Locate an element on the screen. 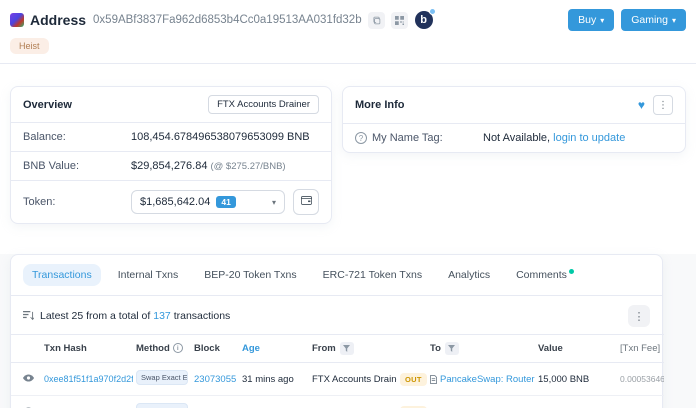 The width and height of the screenshot is (696, 408). view-wallet-button is located at coordinates (306, 202).